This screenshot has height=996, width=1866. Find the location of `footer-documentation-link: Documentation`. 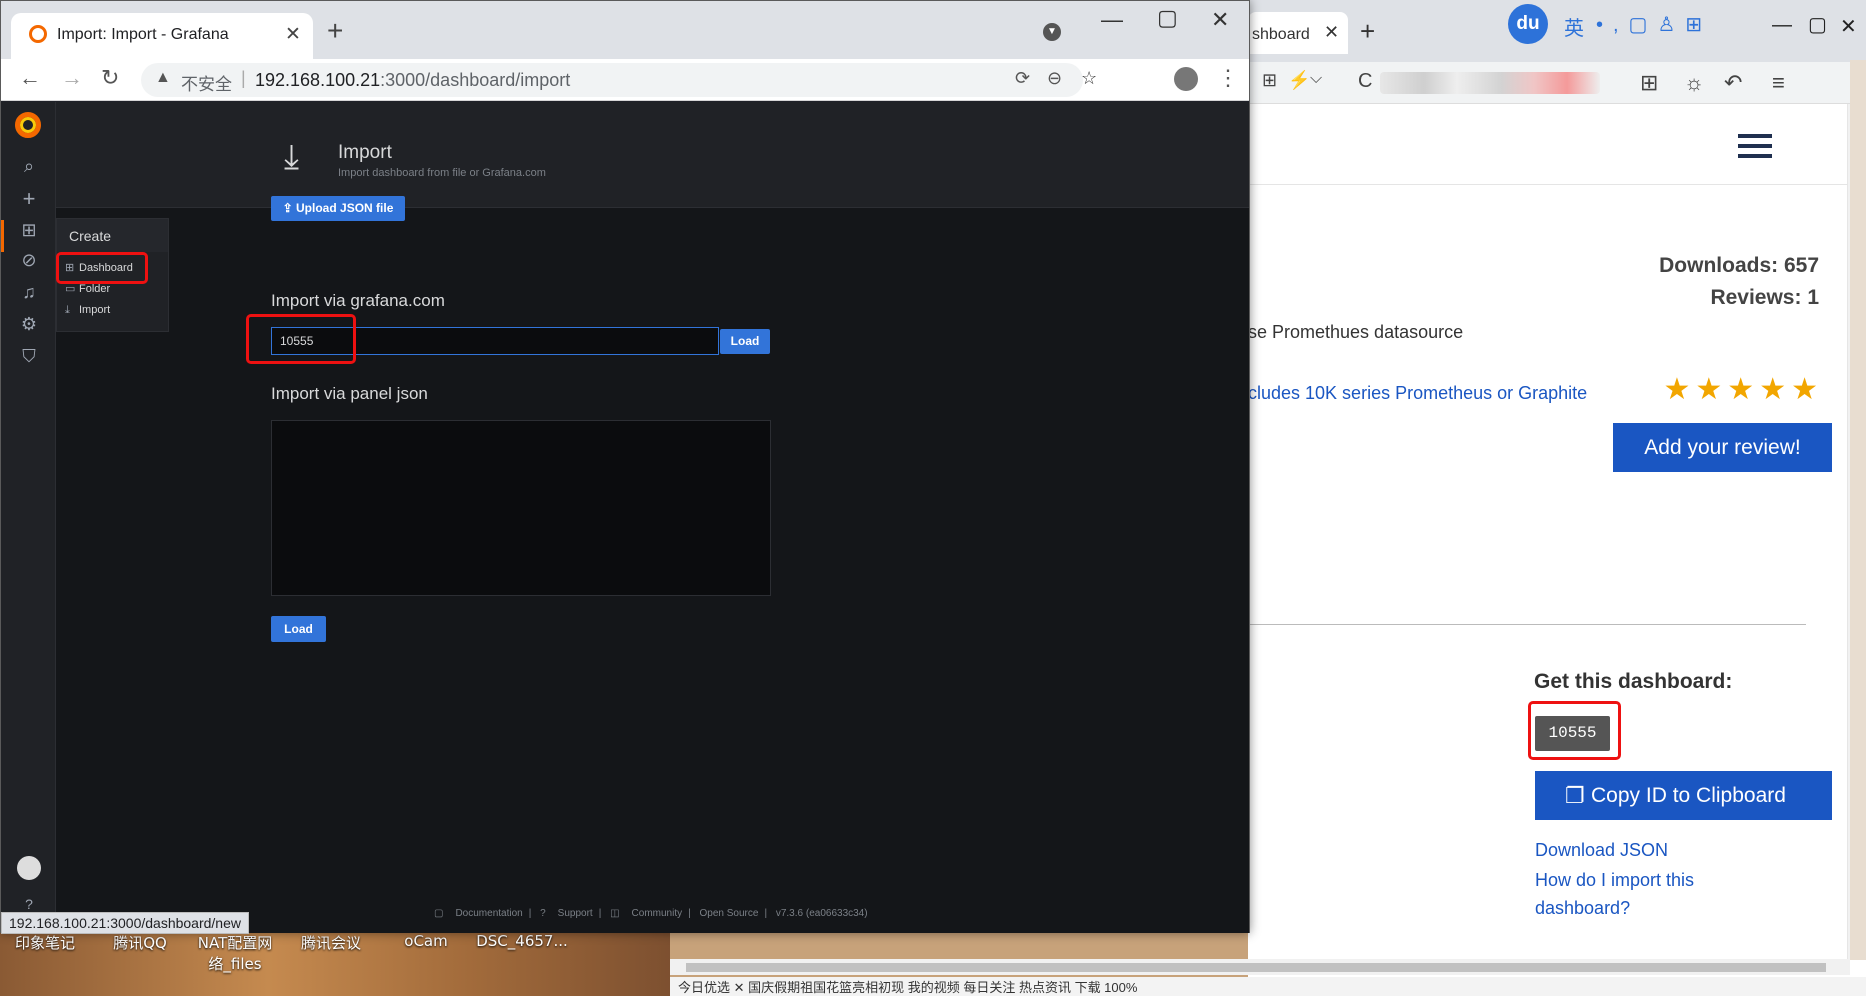

footer-documentation-link: Documentation is located at coordinates (488, 913).